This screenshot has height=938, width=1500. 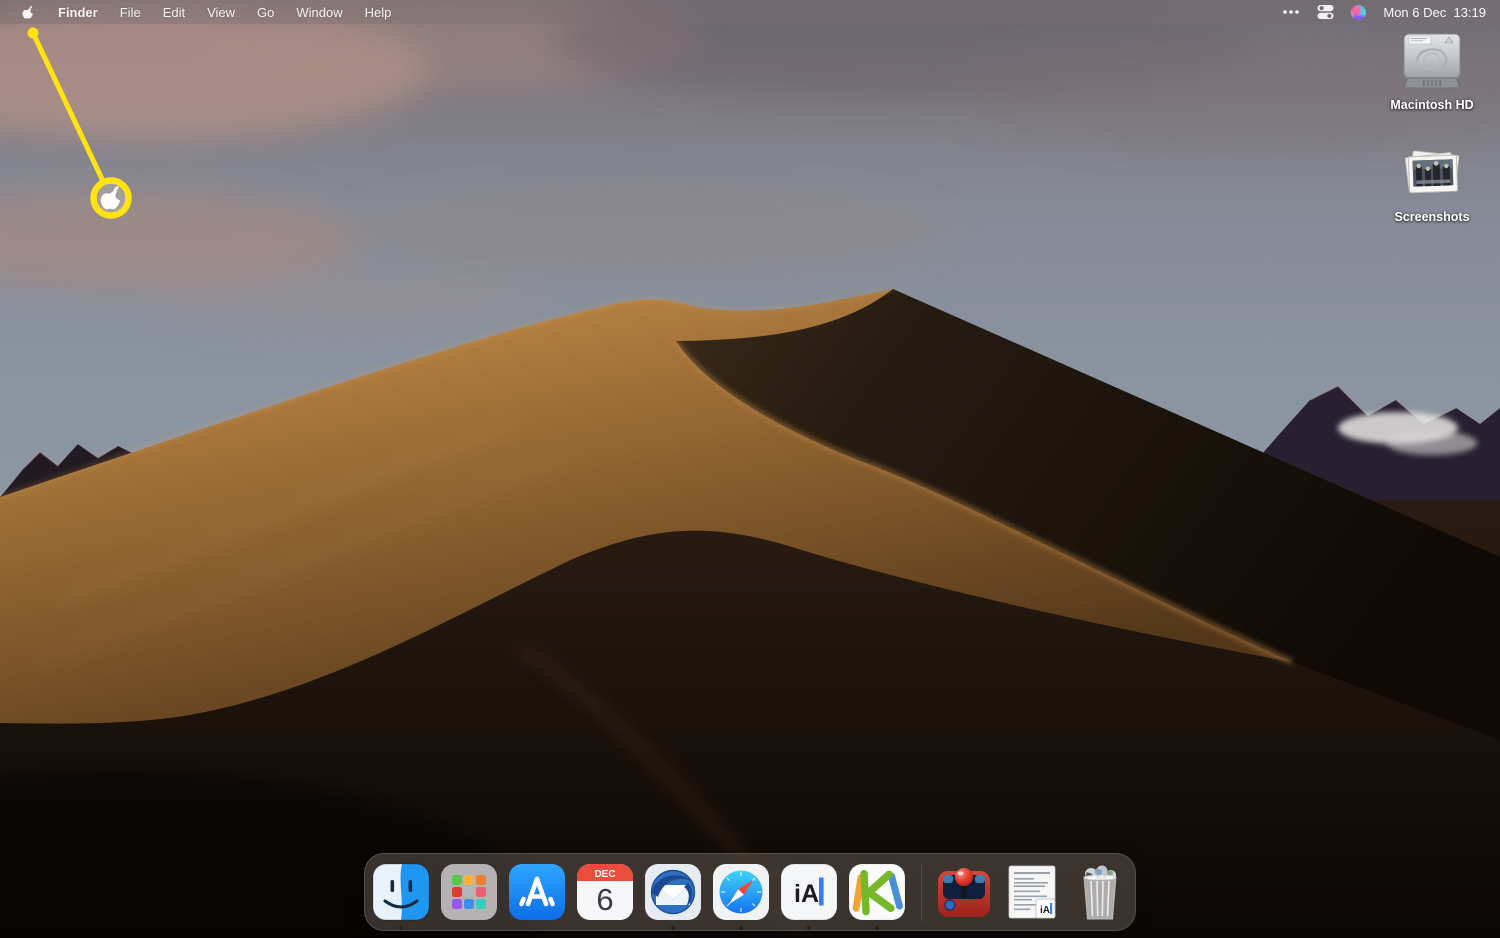 I want to click on trash-full-icon, so click(x=1099, y=892).